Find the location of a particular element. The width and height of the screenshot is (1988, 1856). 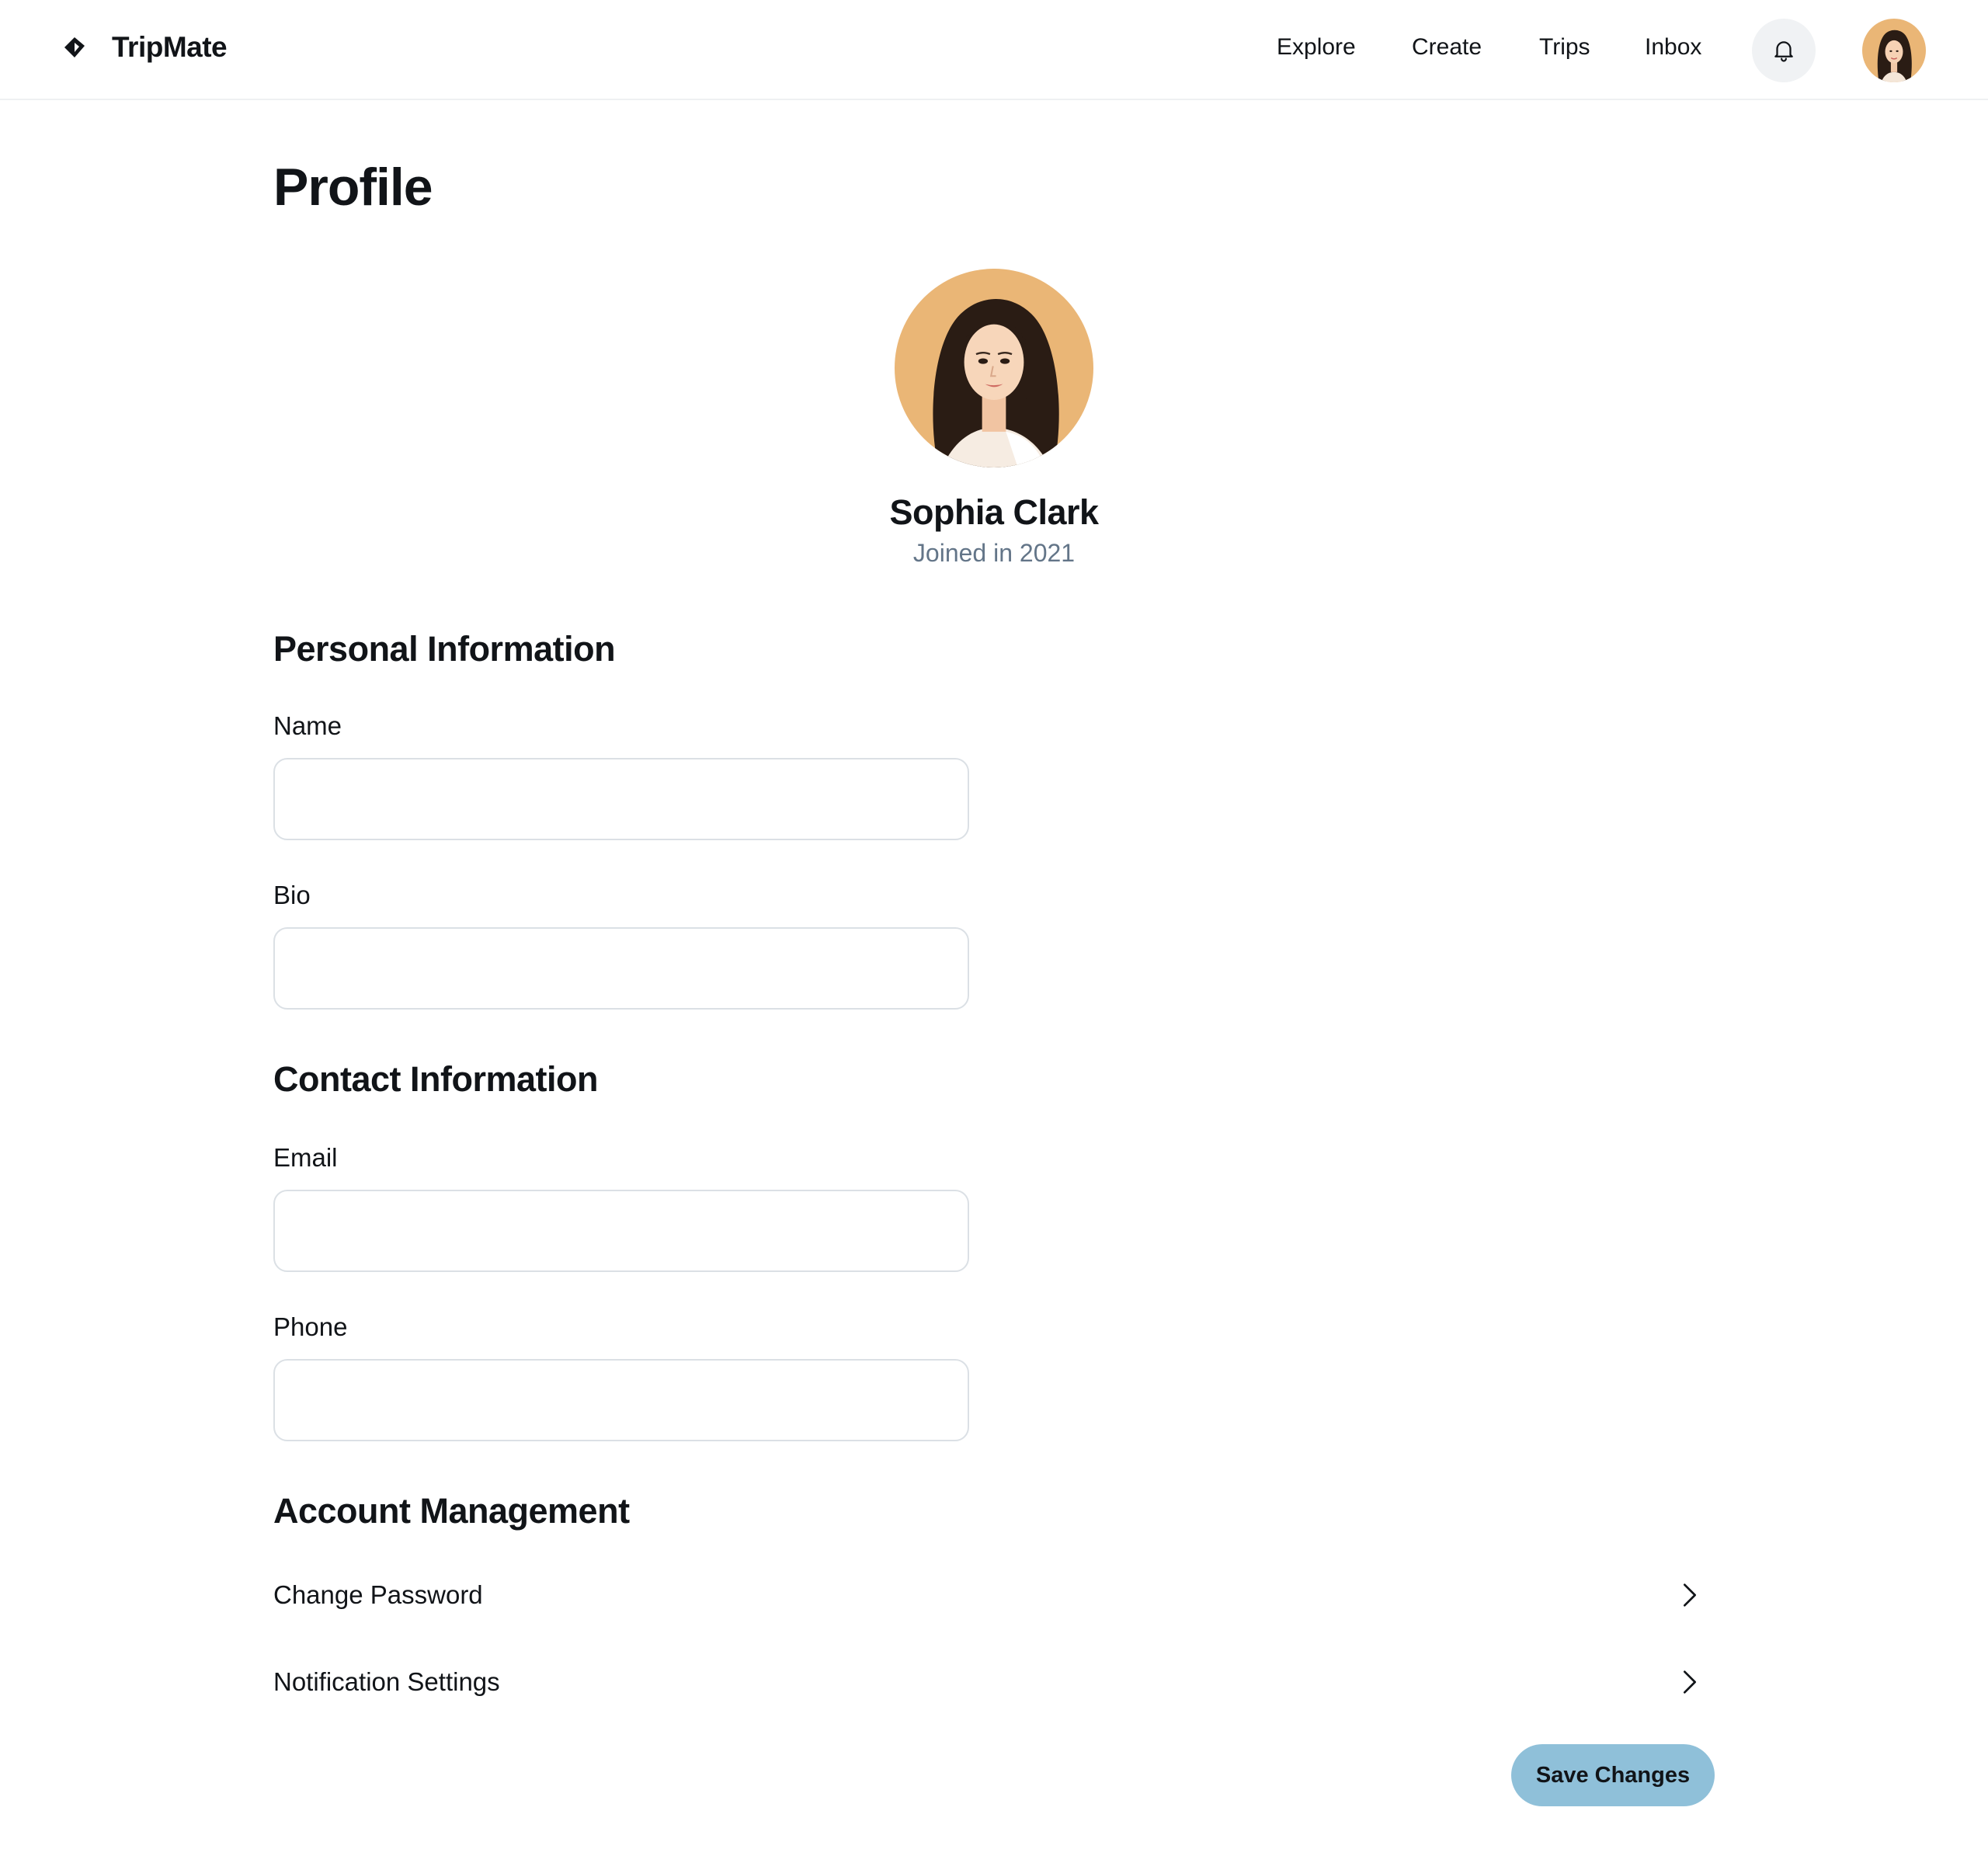

change-password-label: Change Password is located at coordinates (378, 1594).